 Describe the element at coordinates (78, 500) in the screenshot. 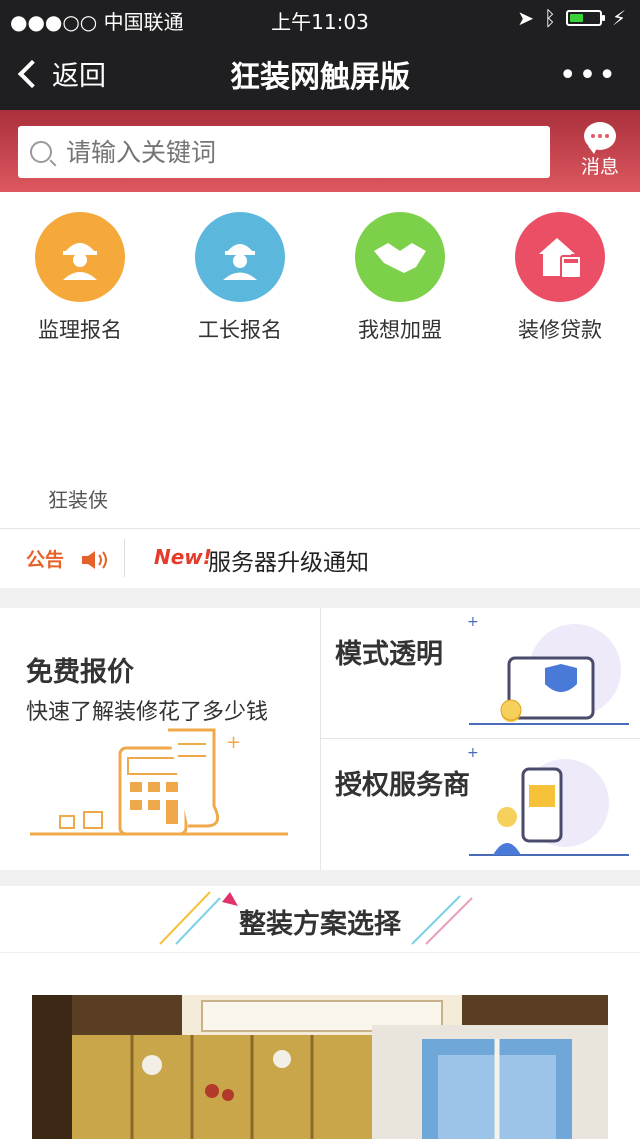

I see `brand-label: 狂装侠` at that location.